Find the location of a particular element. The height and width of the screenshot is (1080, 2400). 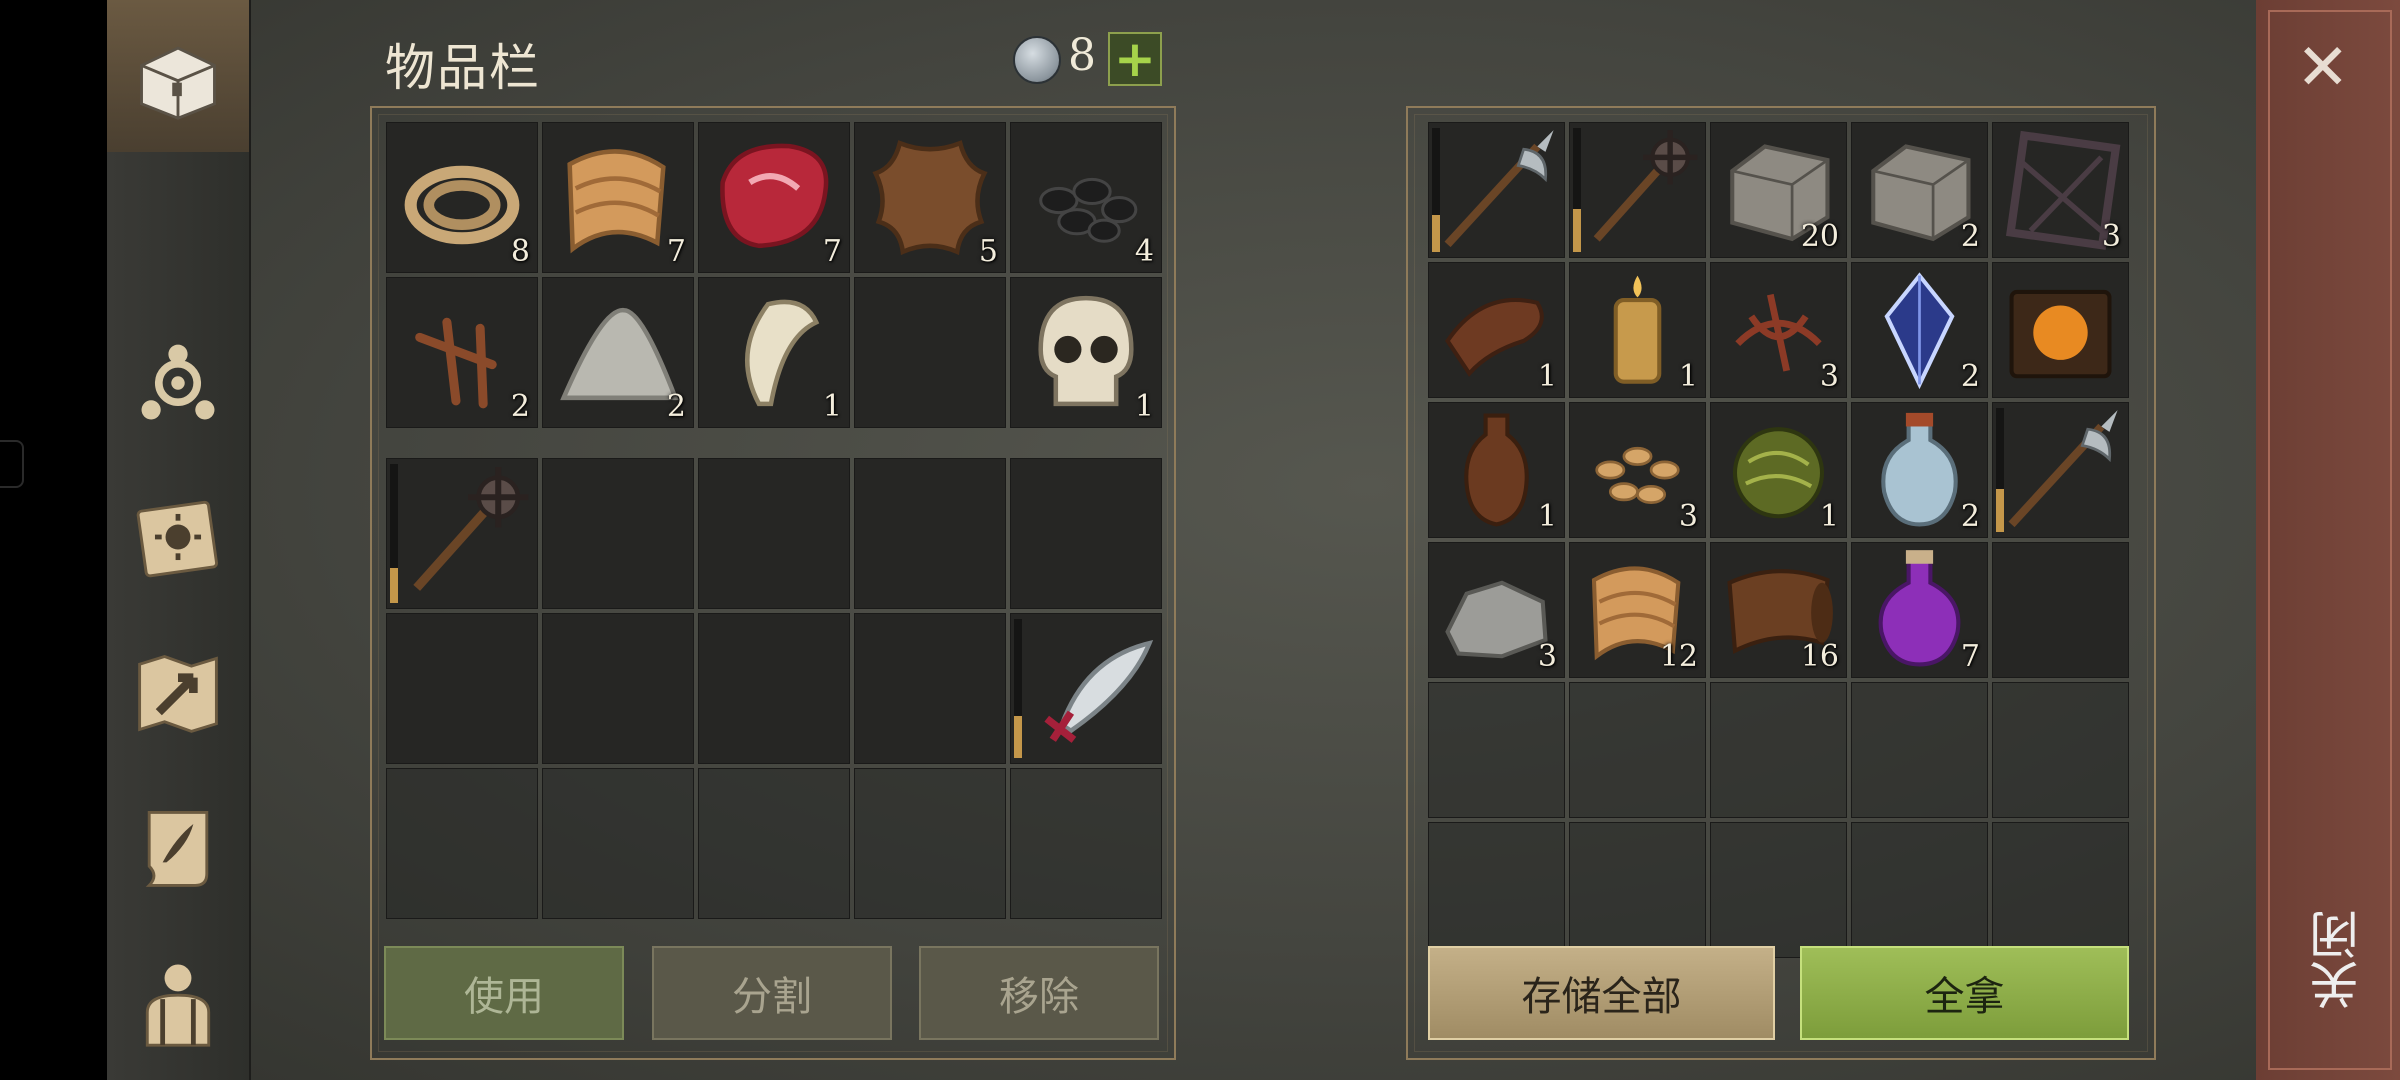

close-label: 关闭 is located at coordinates (2334, 960).